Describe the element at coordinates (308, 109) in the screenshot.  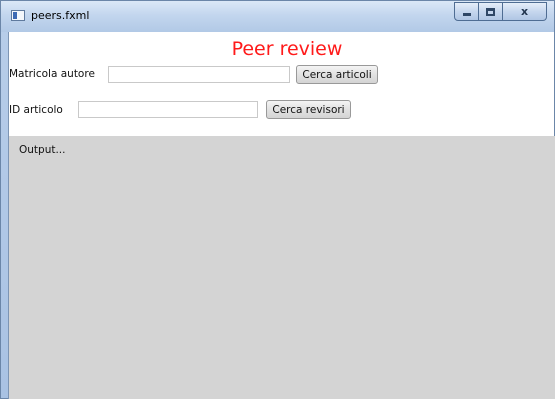
I see `search-reviewers-button: Cerca revisori` at that location.